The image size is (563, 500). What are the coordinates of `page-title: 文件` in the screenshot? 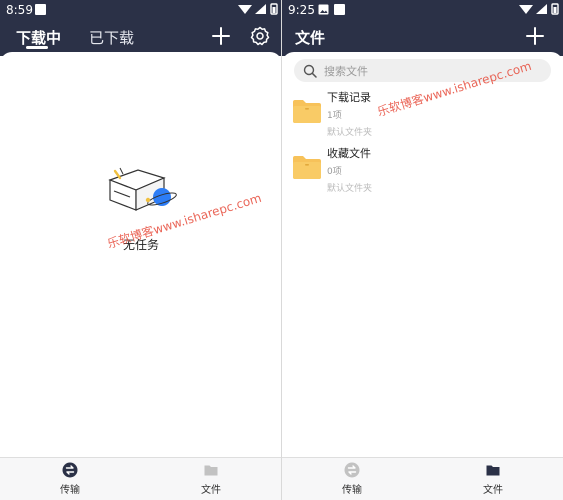 It's located at (310, 38).